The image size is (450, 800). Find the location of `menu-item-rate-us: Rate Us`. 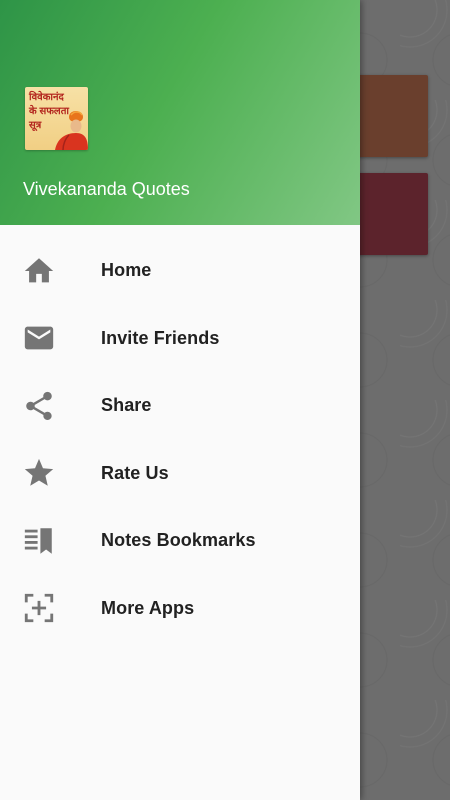

menu-item-rate-us: Rate Us is located at coordinates (180, 474).